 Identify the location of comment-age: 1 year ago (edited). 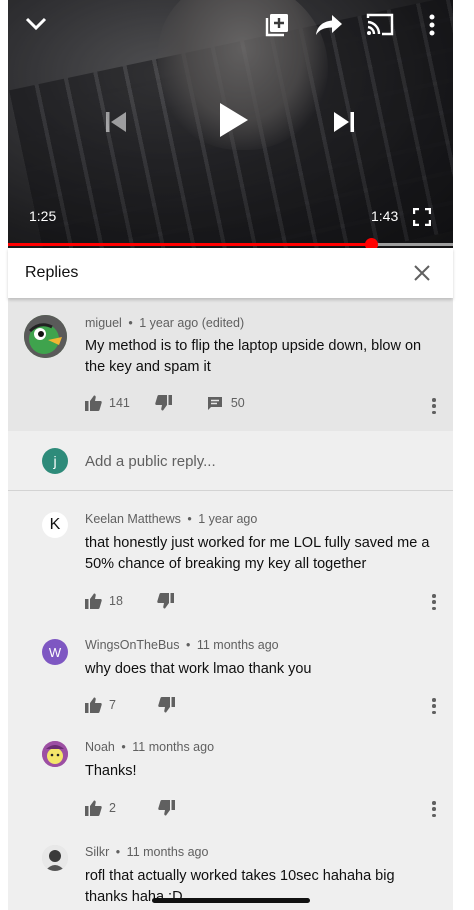
(192, 323).